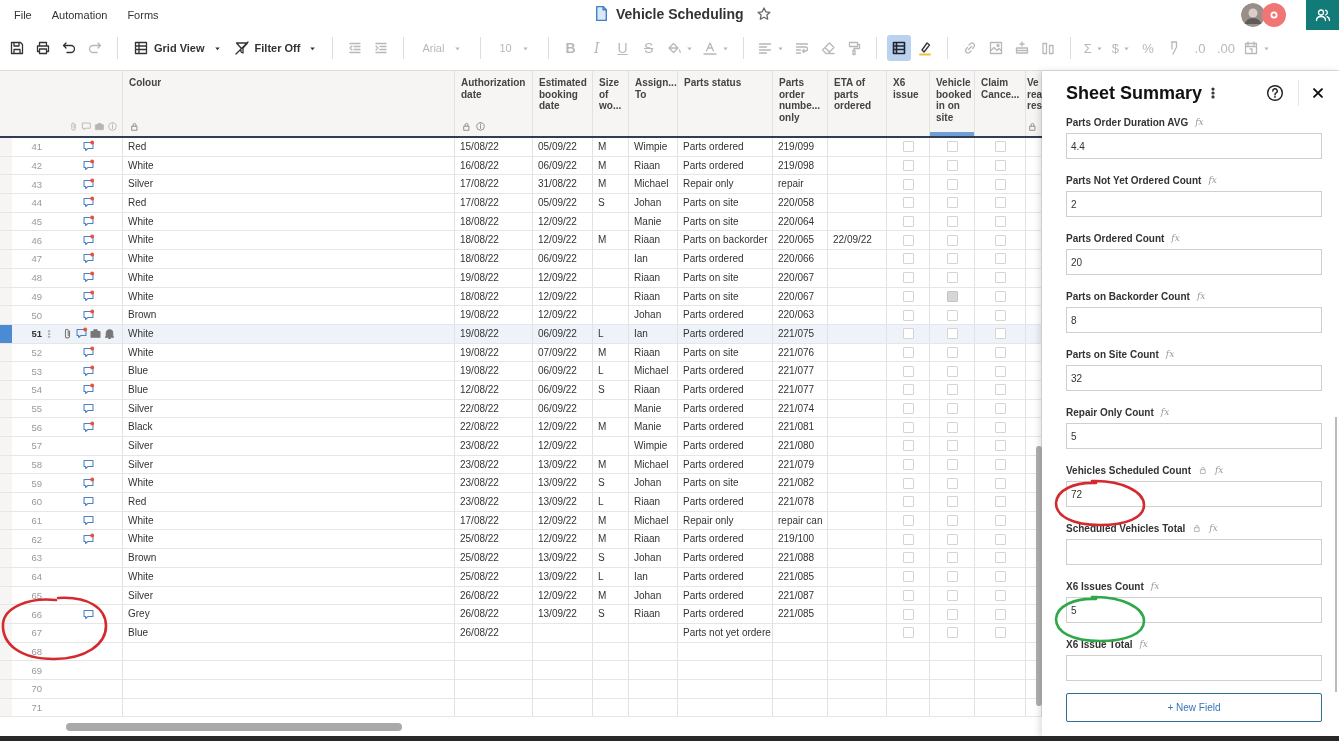  Describe the element at coordinates (494, 103) in the screenshot. I see `column-header: Authorization date` at that location.